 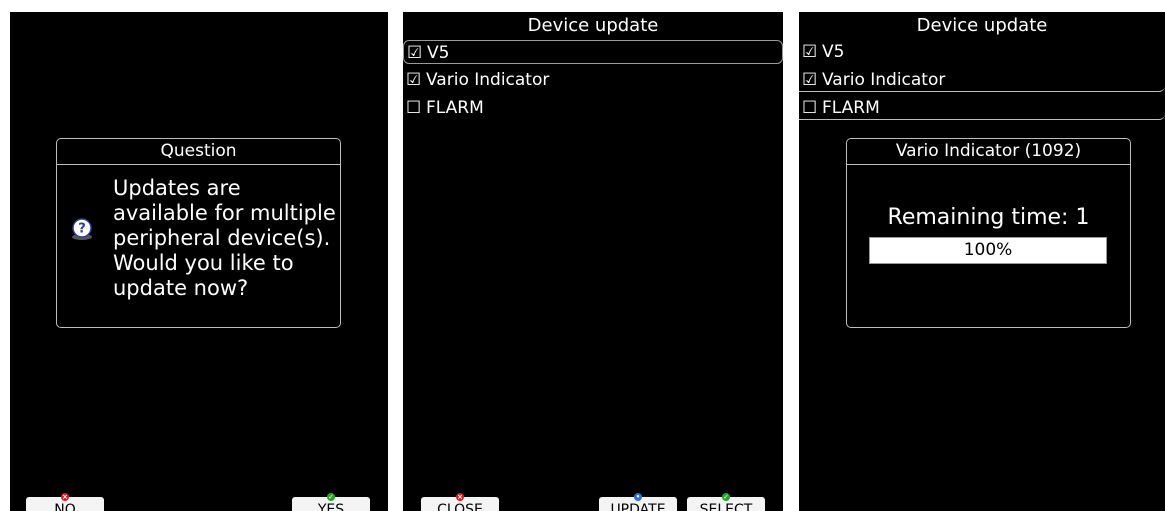 What do you see at coordinates (988, 217) in the screenshot?
I see `remaining-time: Remaining time: 1` at bounding box center [988, 217].